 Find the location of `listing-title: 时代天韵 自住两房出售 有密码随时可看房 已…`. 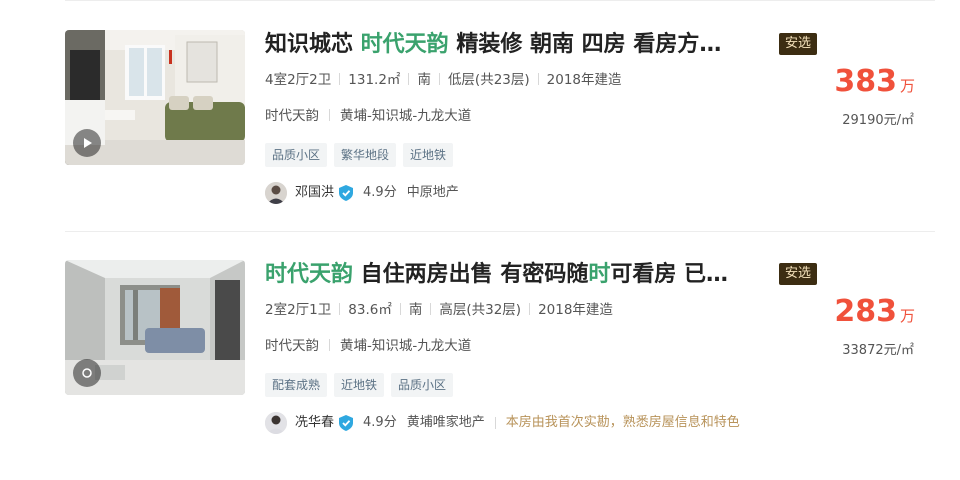

listing-title: 时代天韵 自住两房出售 有密码随时可看房 已… is located at coordinates (517, 275).